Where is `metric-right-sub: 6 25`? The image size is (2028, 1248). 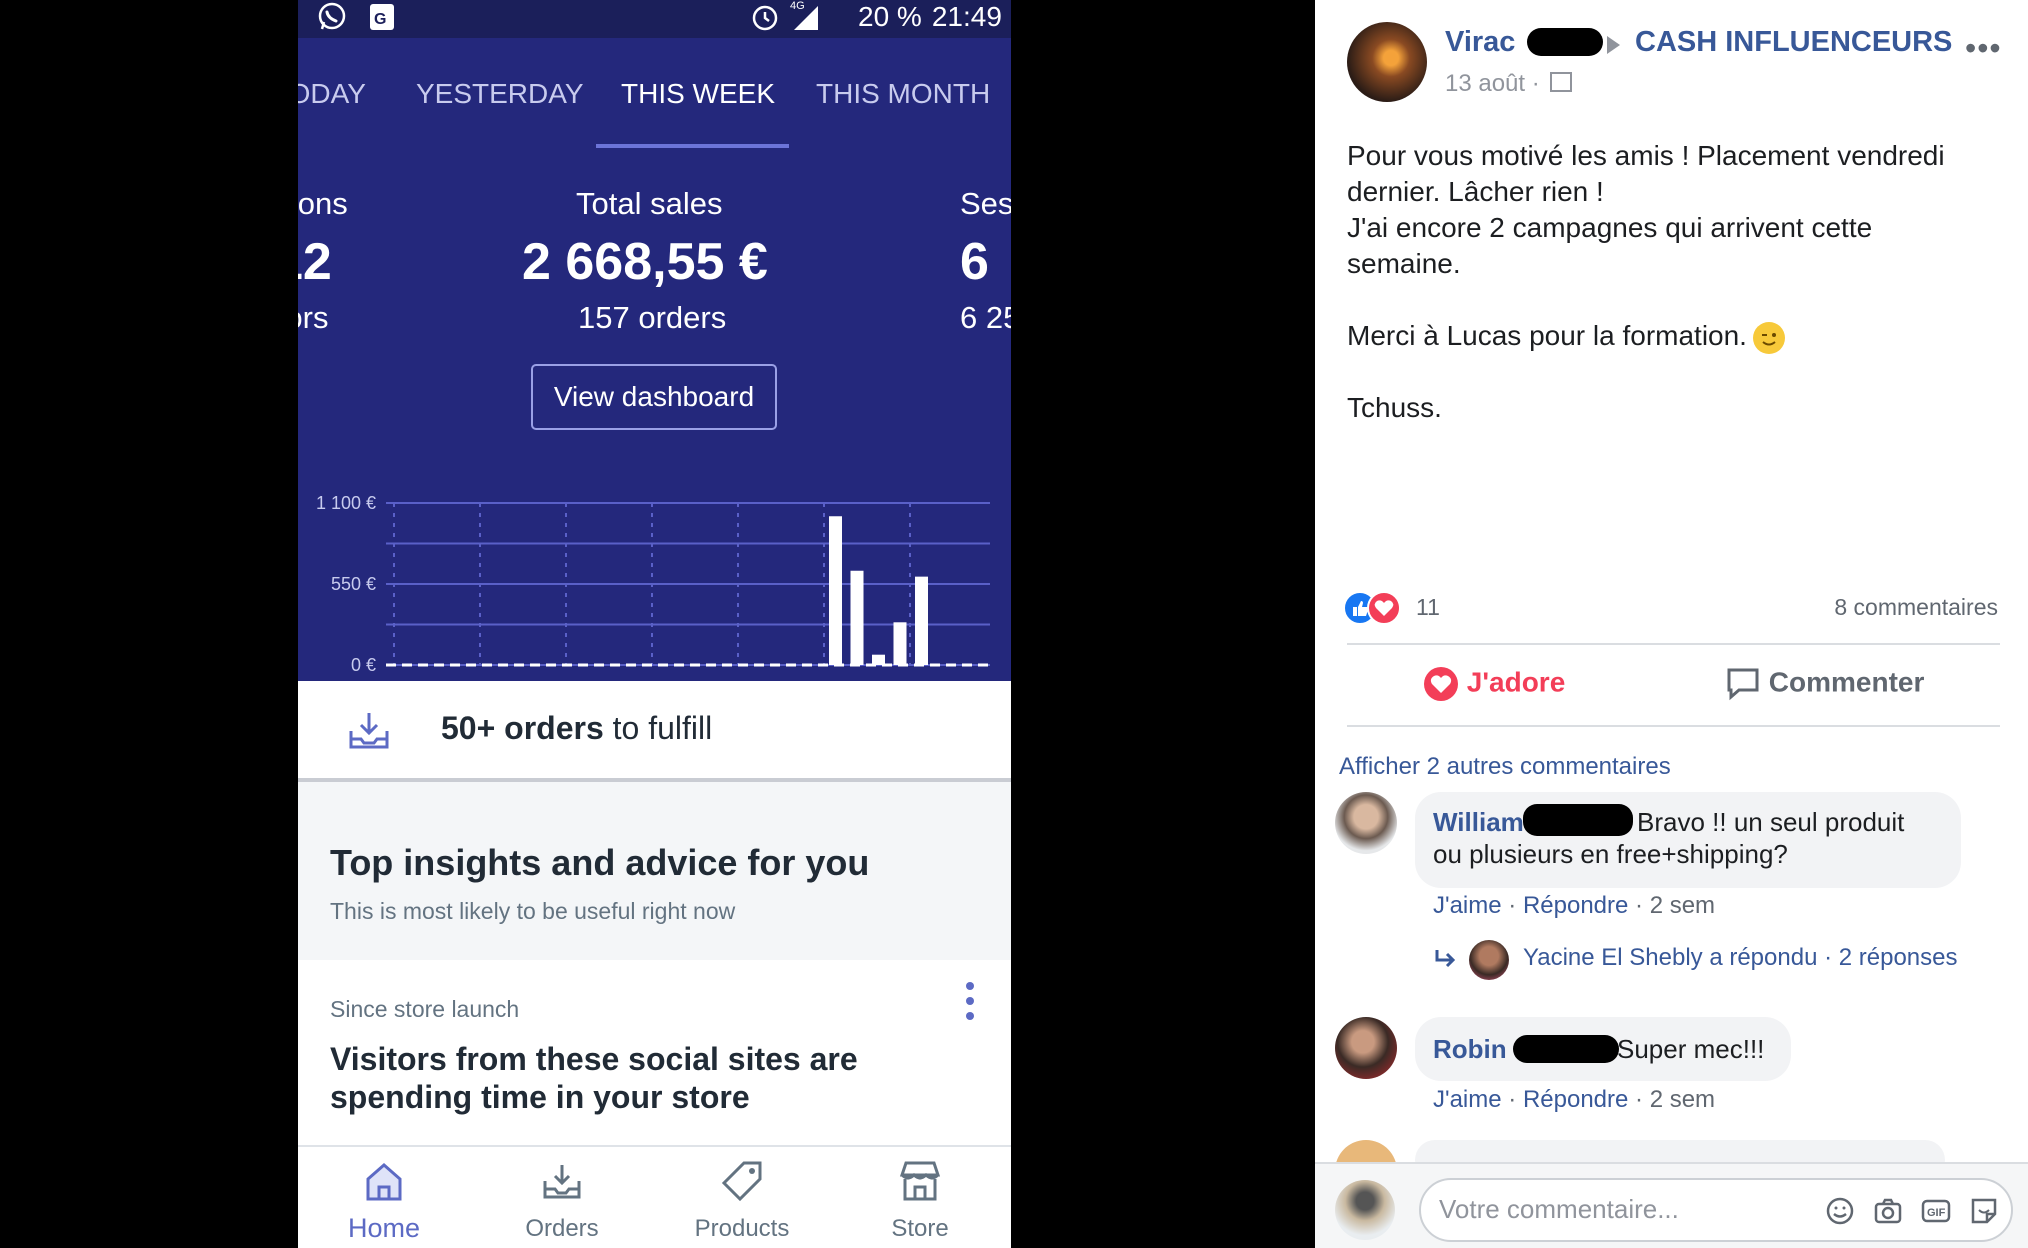 metric-right-sub: 6 25 is located at coordinates (985, 317).